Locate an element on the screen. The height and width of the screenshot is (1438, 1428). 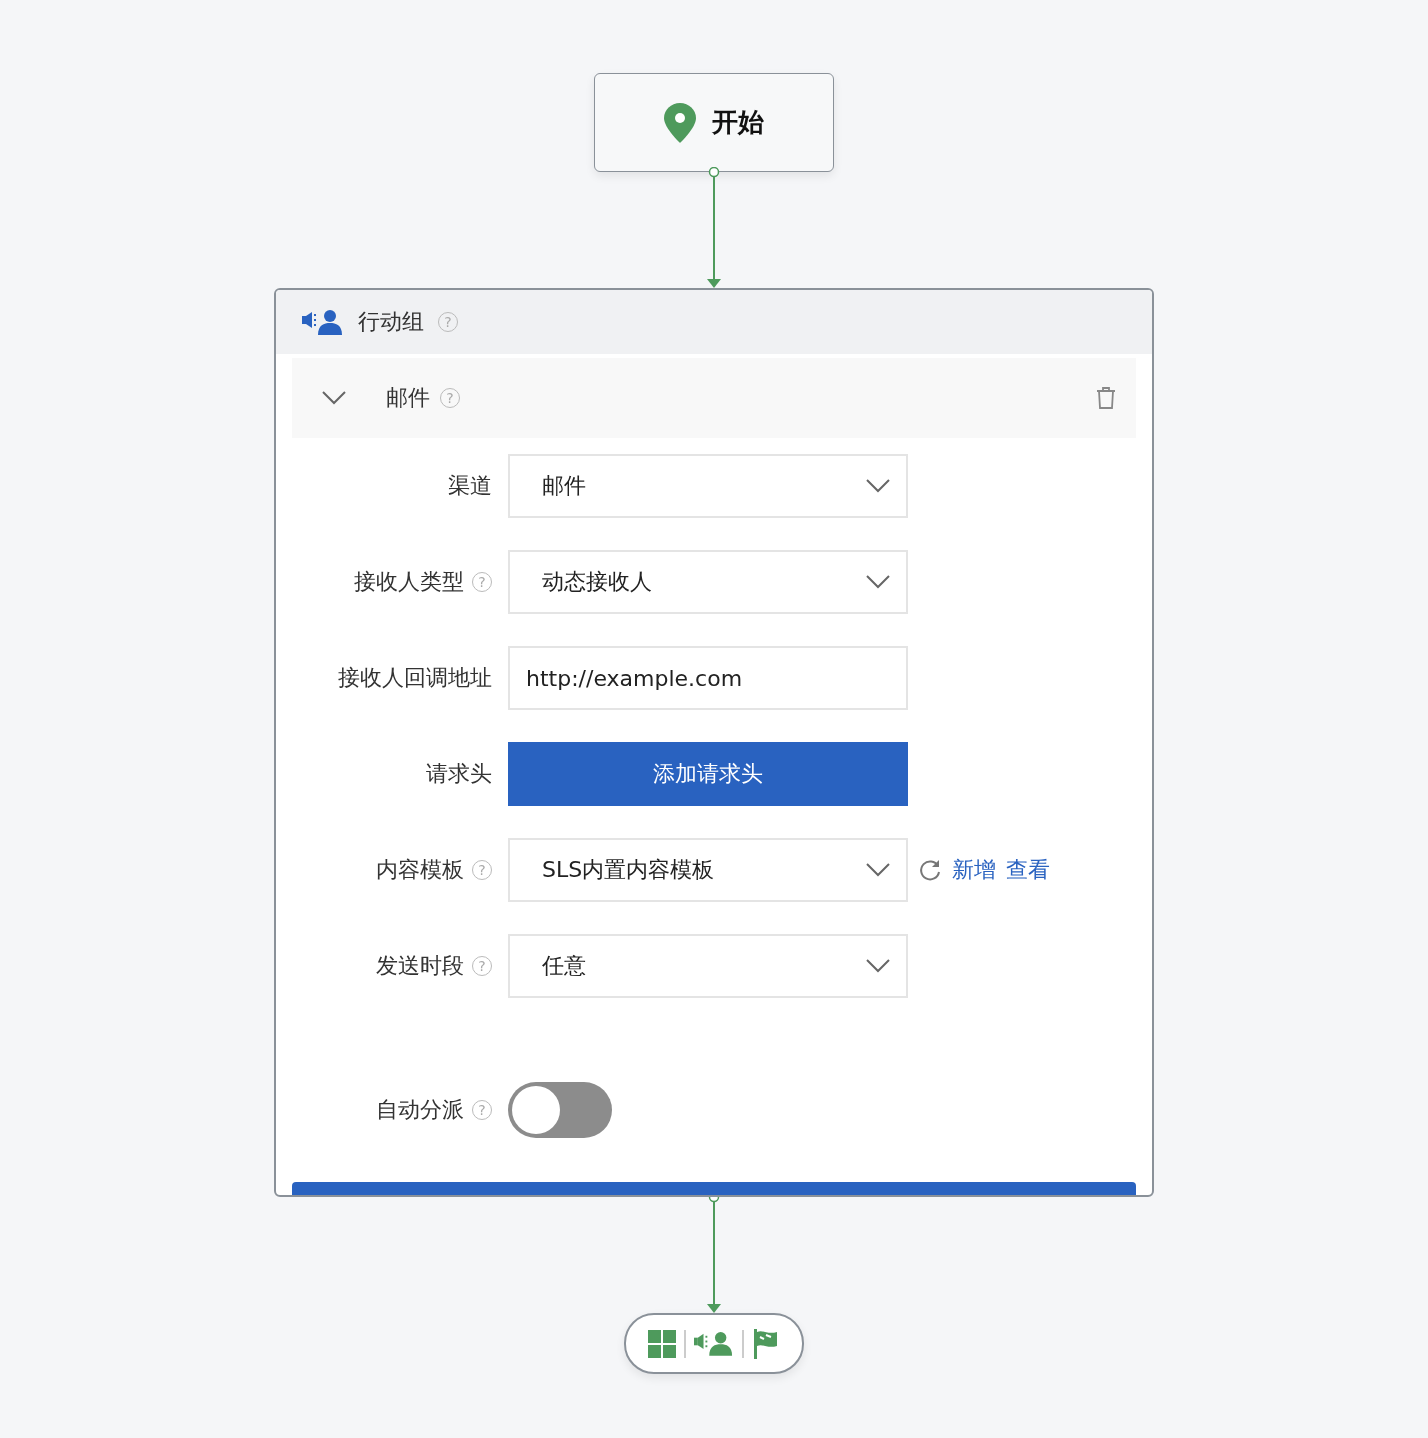
input-field: http://example.com is located at coordinates (708, 678).